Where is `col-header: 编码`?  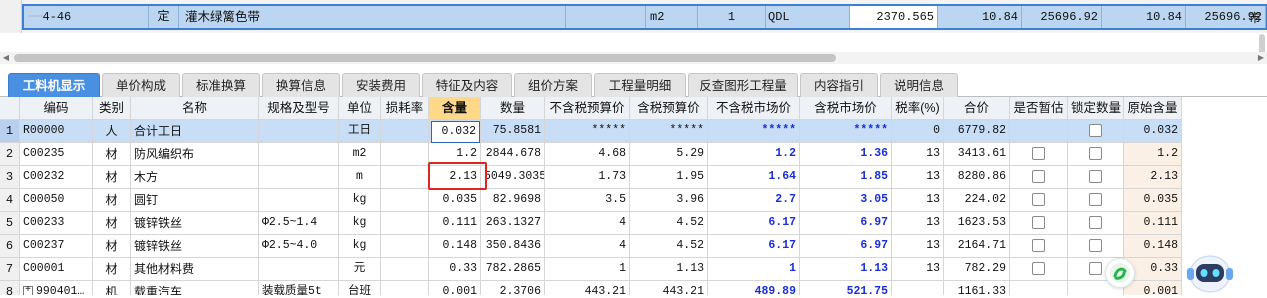
col-header: 编码 is located at coordinates (56, 108).